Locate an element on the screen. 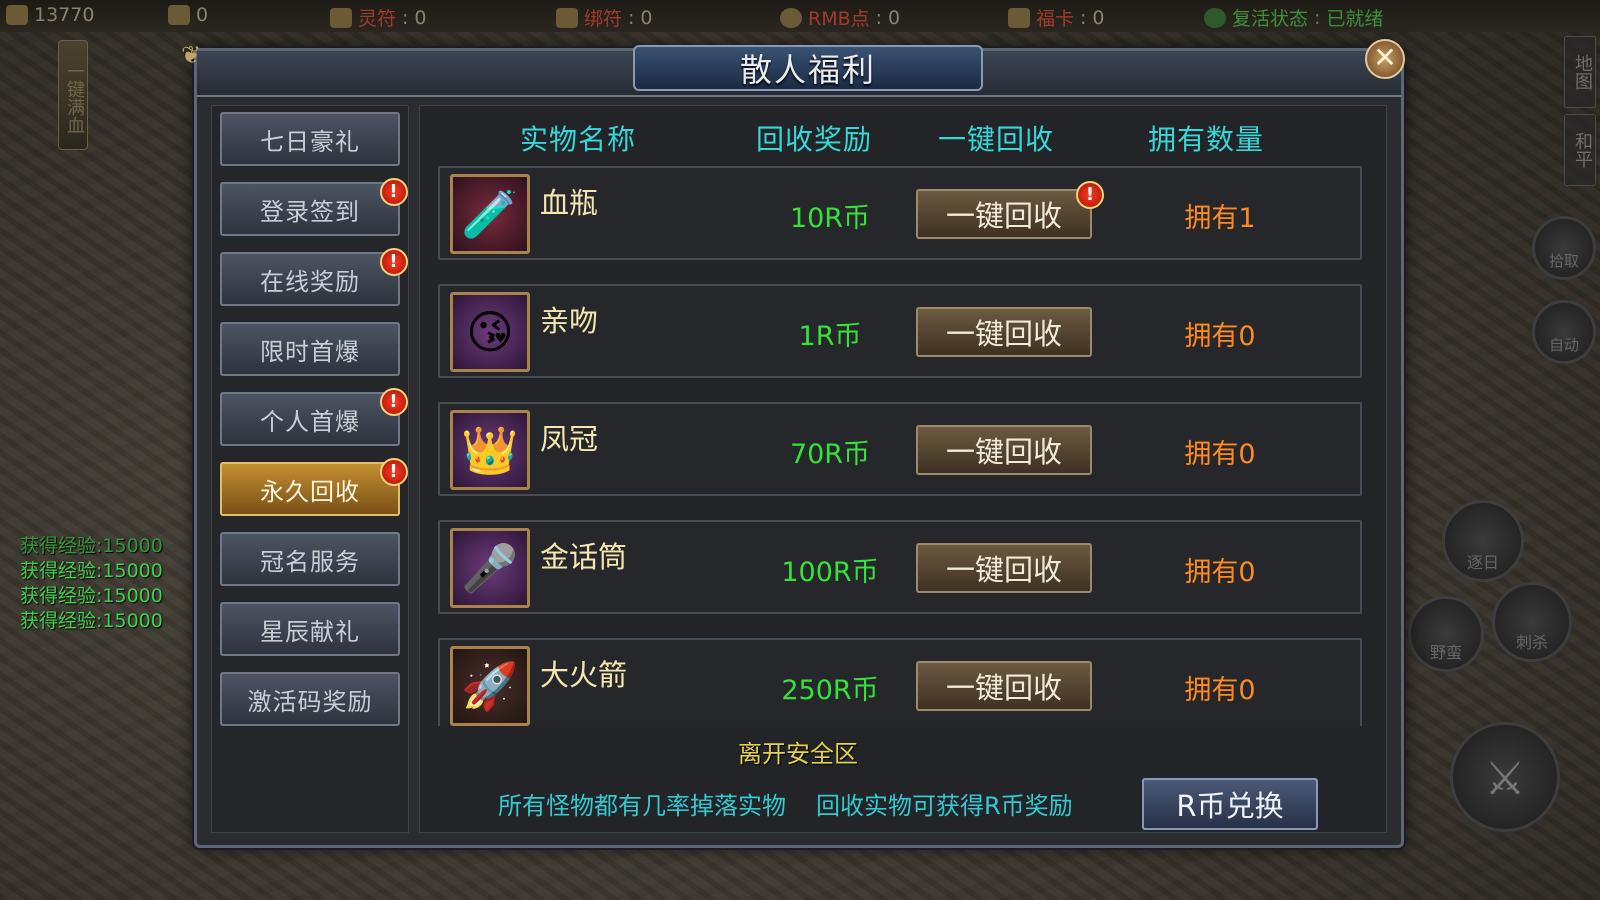 The width and height of the screenshot is (1600, 900). nav-item-limited-first-drop: 限时首爆 is located at coordinates (310, 349).